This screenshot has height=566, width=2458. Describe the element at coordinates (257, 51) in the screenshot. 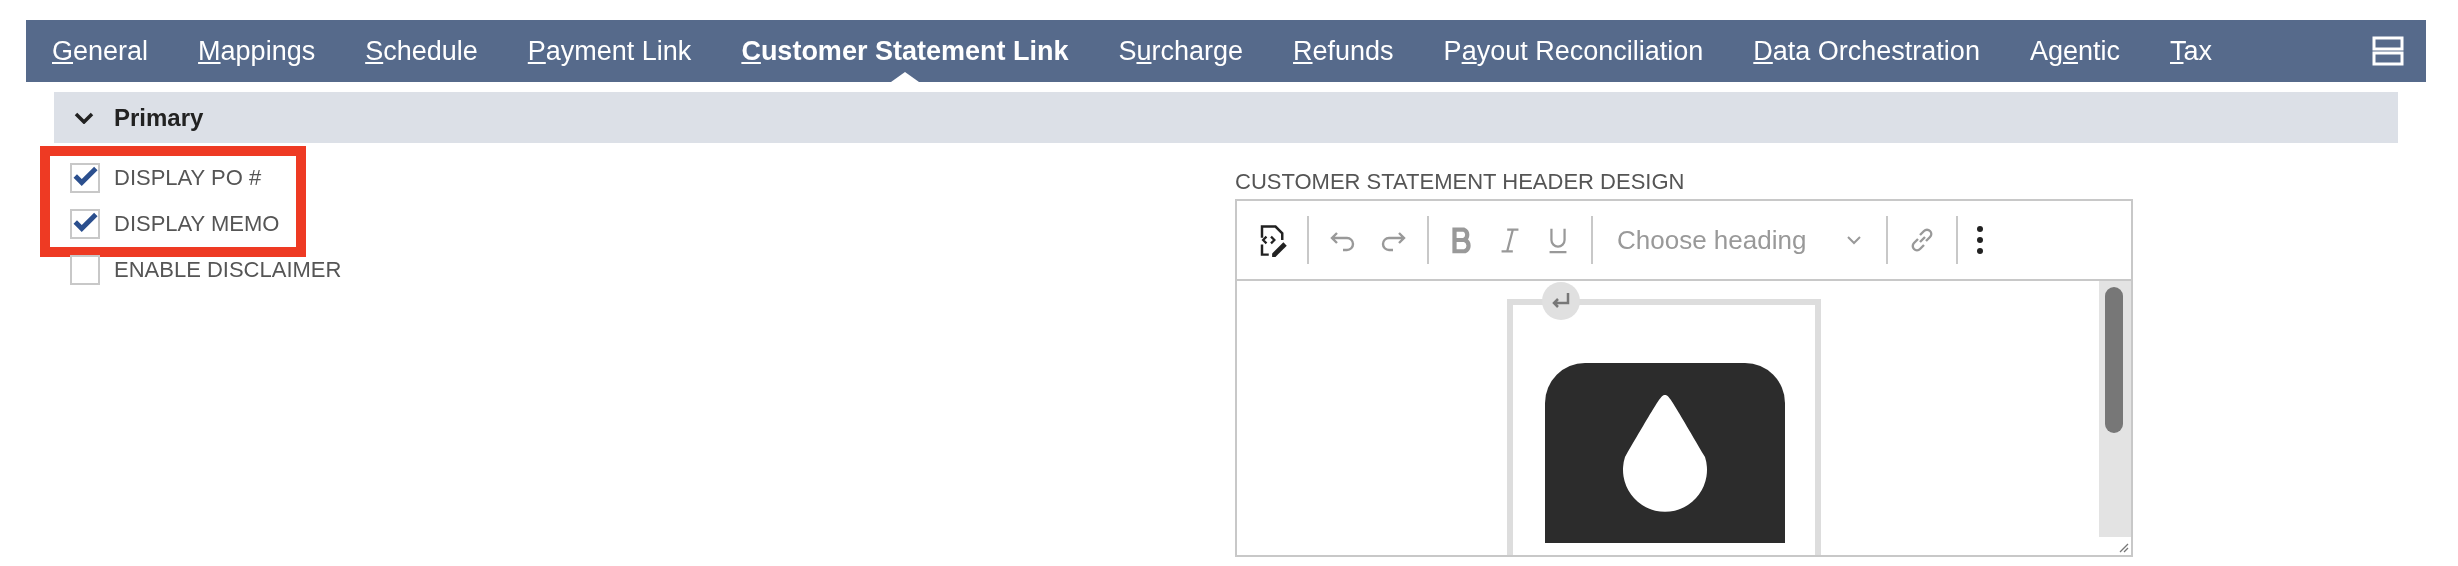

I see `tab: Mappings` at that location.